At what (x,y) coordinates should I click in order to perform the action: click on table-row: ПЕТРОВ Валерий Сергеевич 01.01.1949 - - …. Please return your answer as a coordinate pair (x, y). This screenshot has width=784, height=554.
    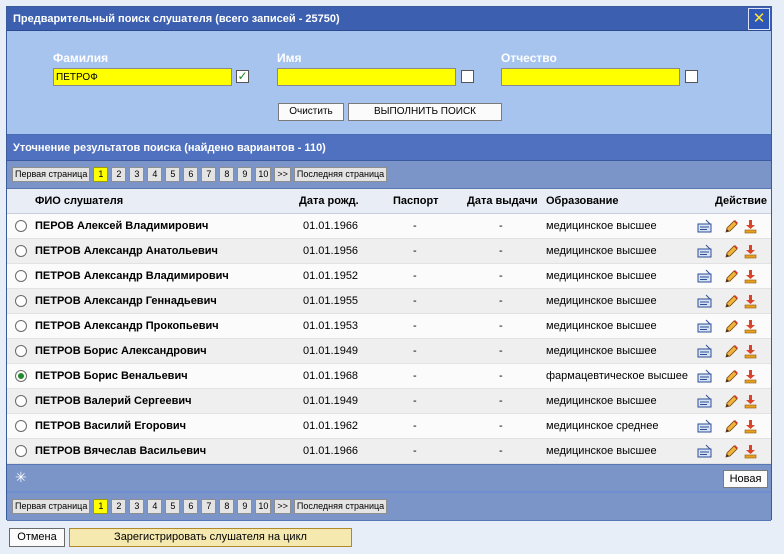
    Looking at the image, I should click on (389, 401).